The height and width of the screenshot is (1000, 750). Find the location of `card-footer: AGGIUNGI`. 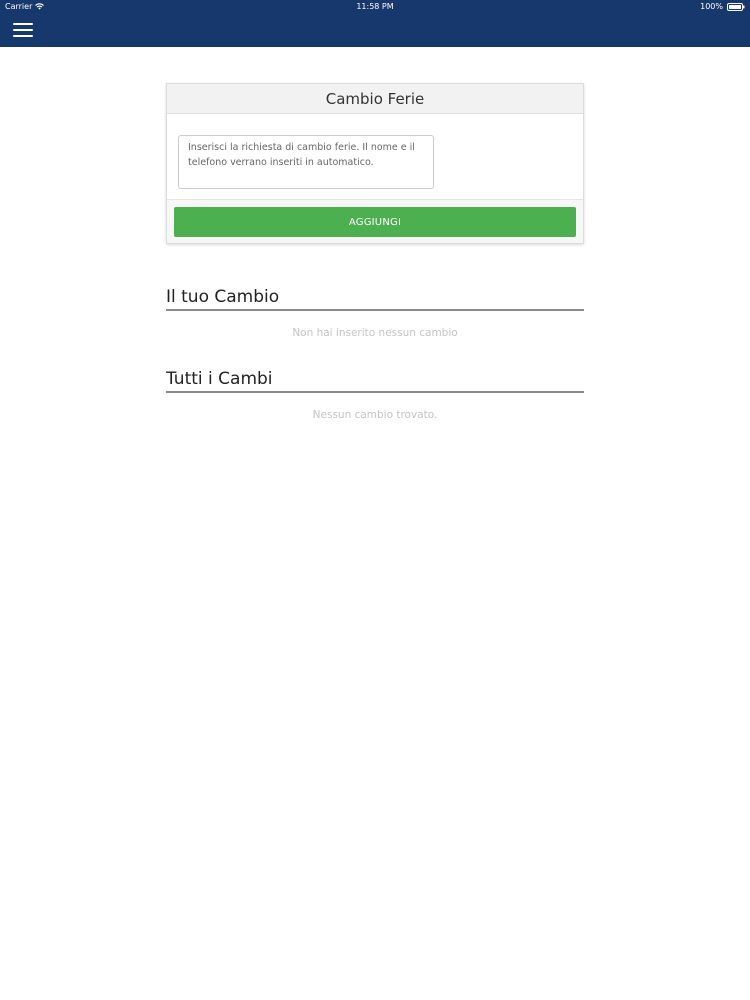

card-footer: AGGIUNGI is located at coordinates (375, 221).